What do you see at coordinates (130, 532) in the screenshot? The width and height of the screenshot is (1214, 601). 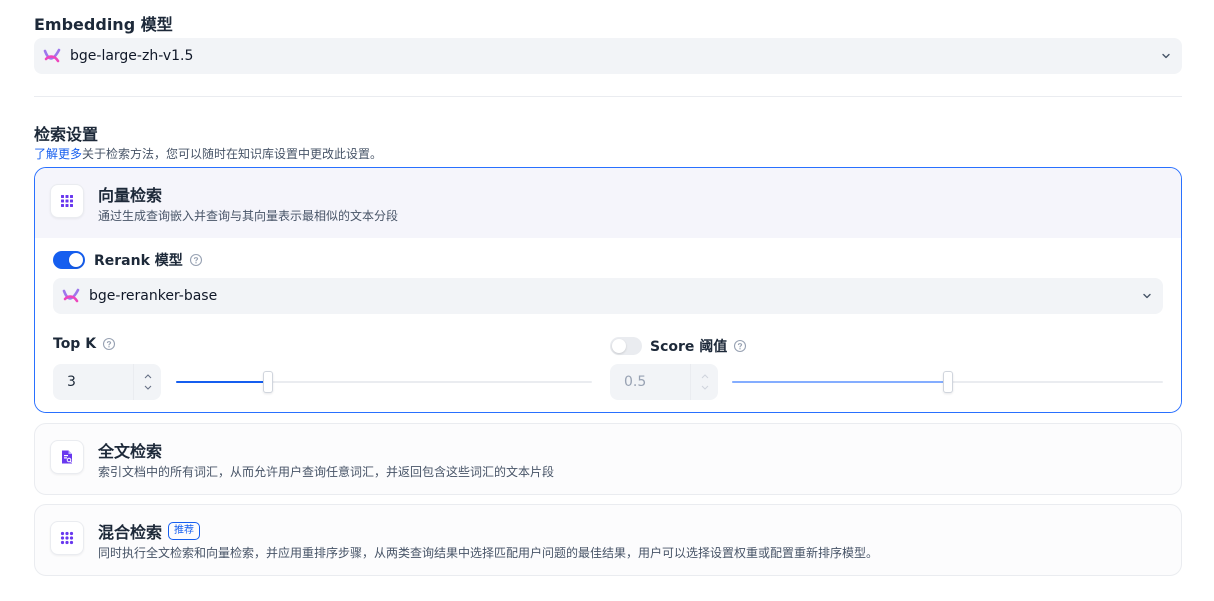 I see `hybrid-search-title: 混合检索` at bounding box center [130, 532].